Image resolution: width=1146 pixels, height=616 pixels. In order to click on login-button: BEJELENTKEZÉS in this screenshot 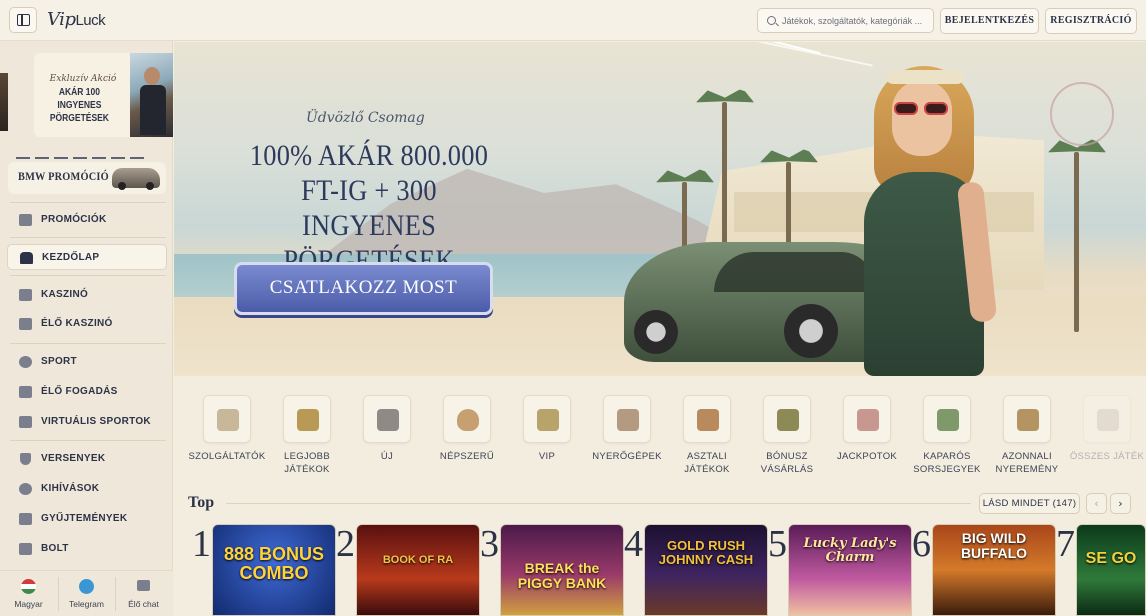, I will do `click(989, 21)`.